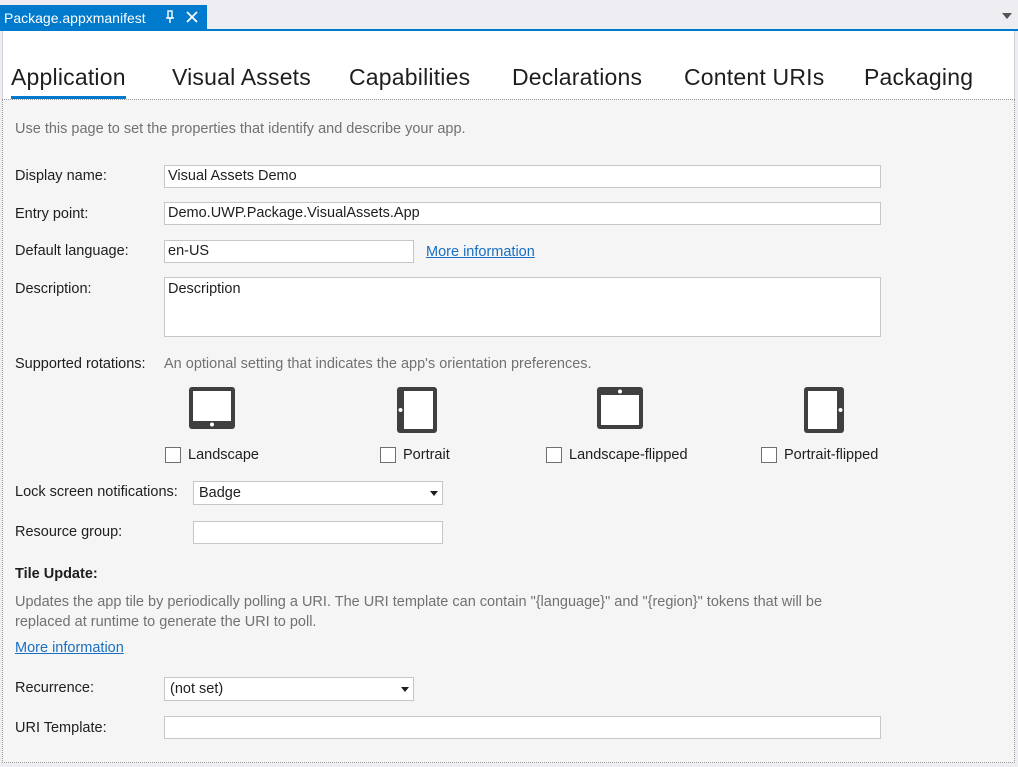 This screenshot has height=767, width=1018. I want to click on landscape-flipped-label: Landscape-flipped, so click(628, 455).